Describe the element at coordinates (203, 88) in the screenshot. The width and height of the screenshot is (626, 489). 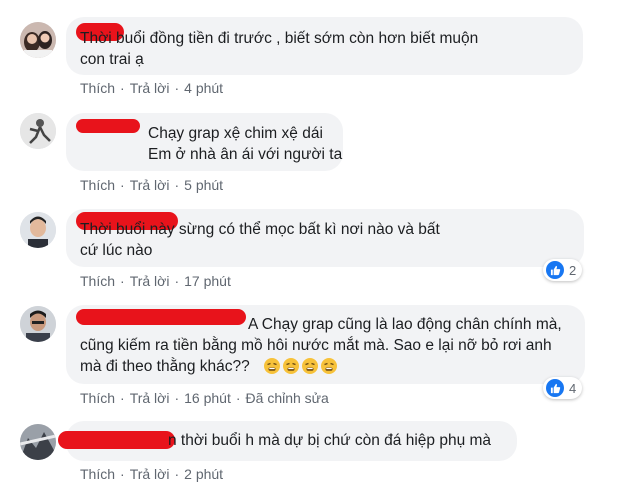
I see `timestamp: 4 phút` at that location.